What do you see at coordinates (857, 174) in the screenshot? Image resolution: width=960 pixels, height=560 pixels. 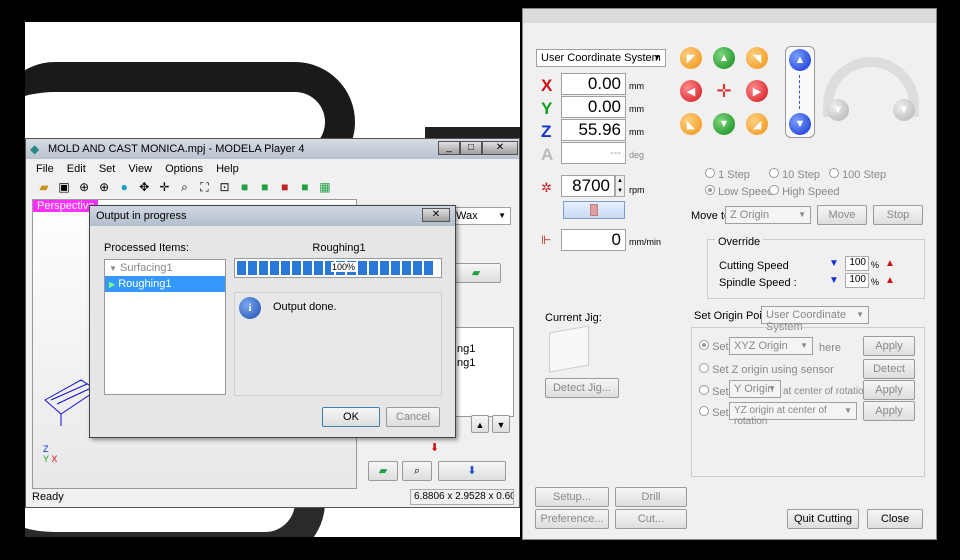 I see `step-100-option: 100 Step` at bounding box center [857, 174].